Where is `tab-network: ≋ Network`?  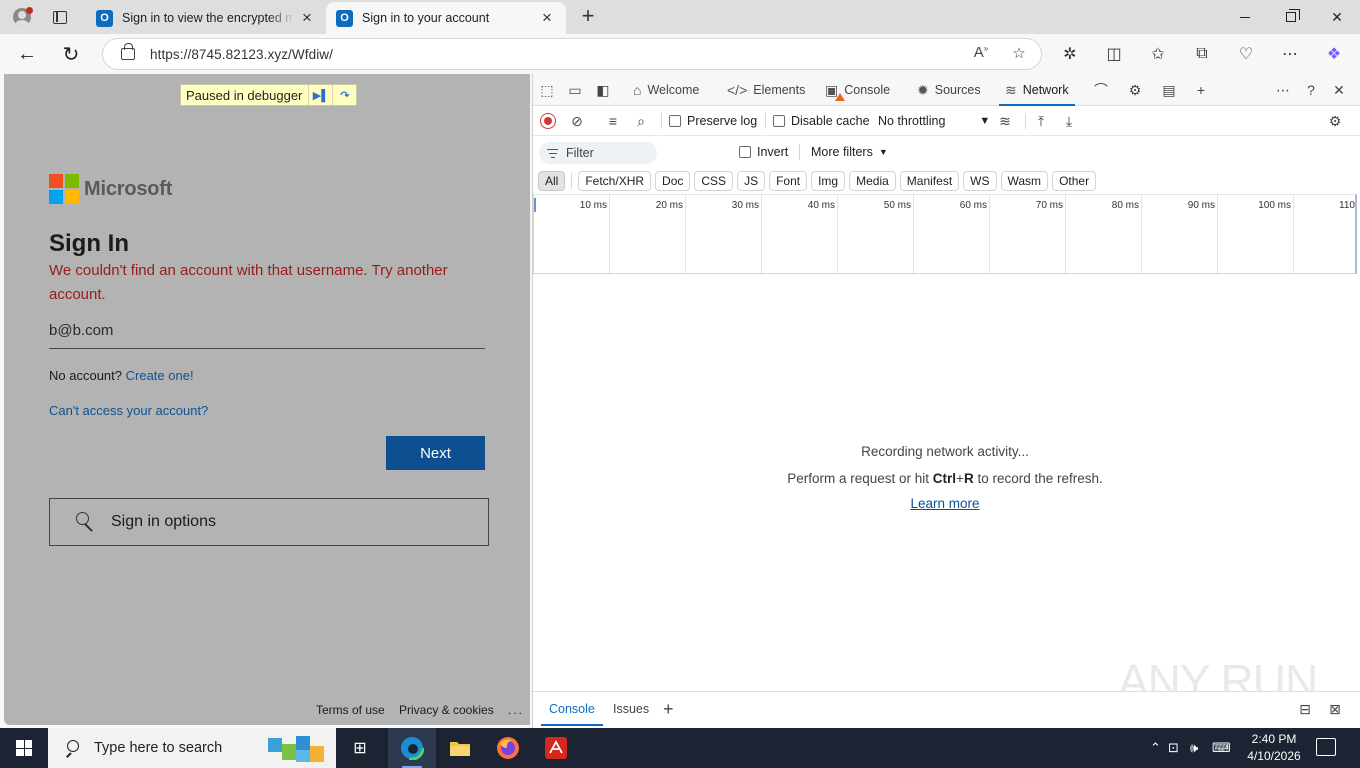 tab-network: ≋ Network is located at coordinates (1037, 90).